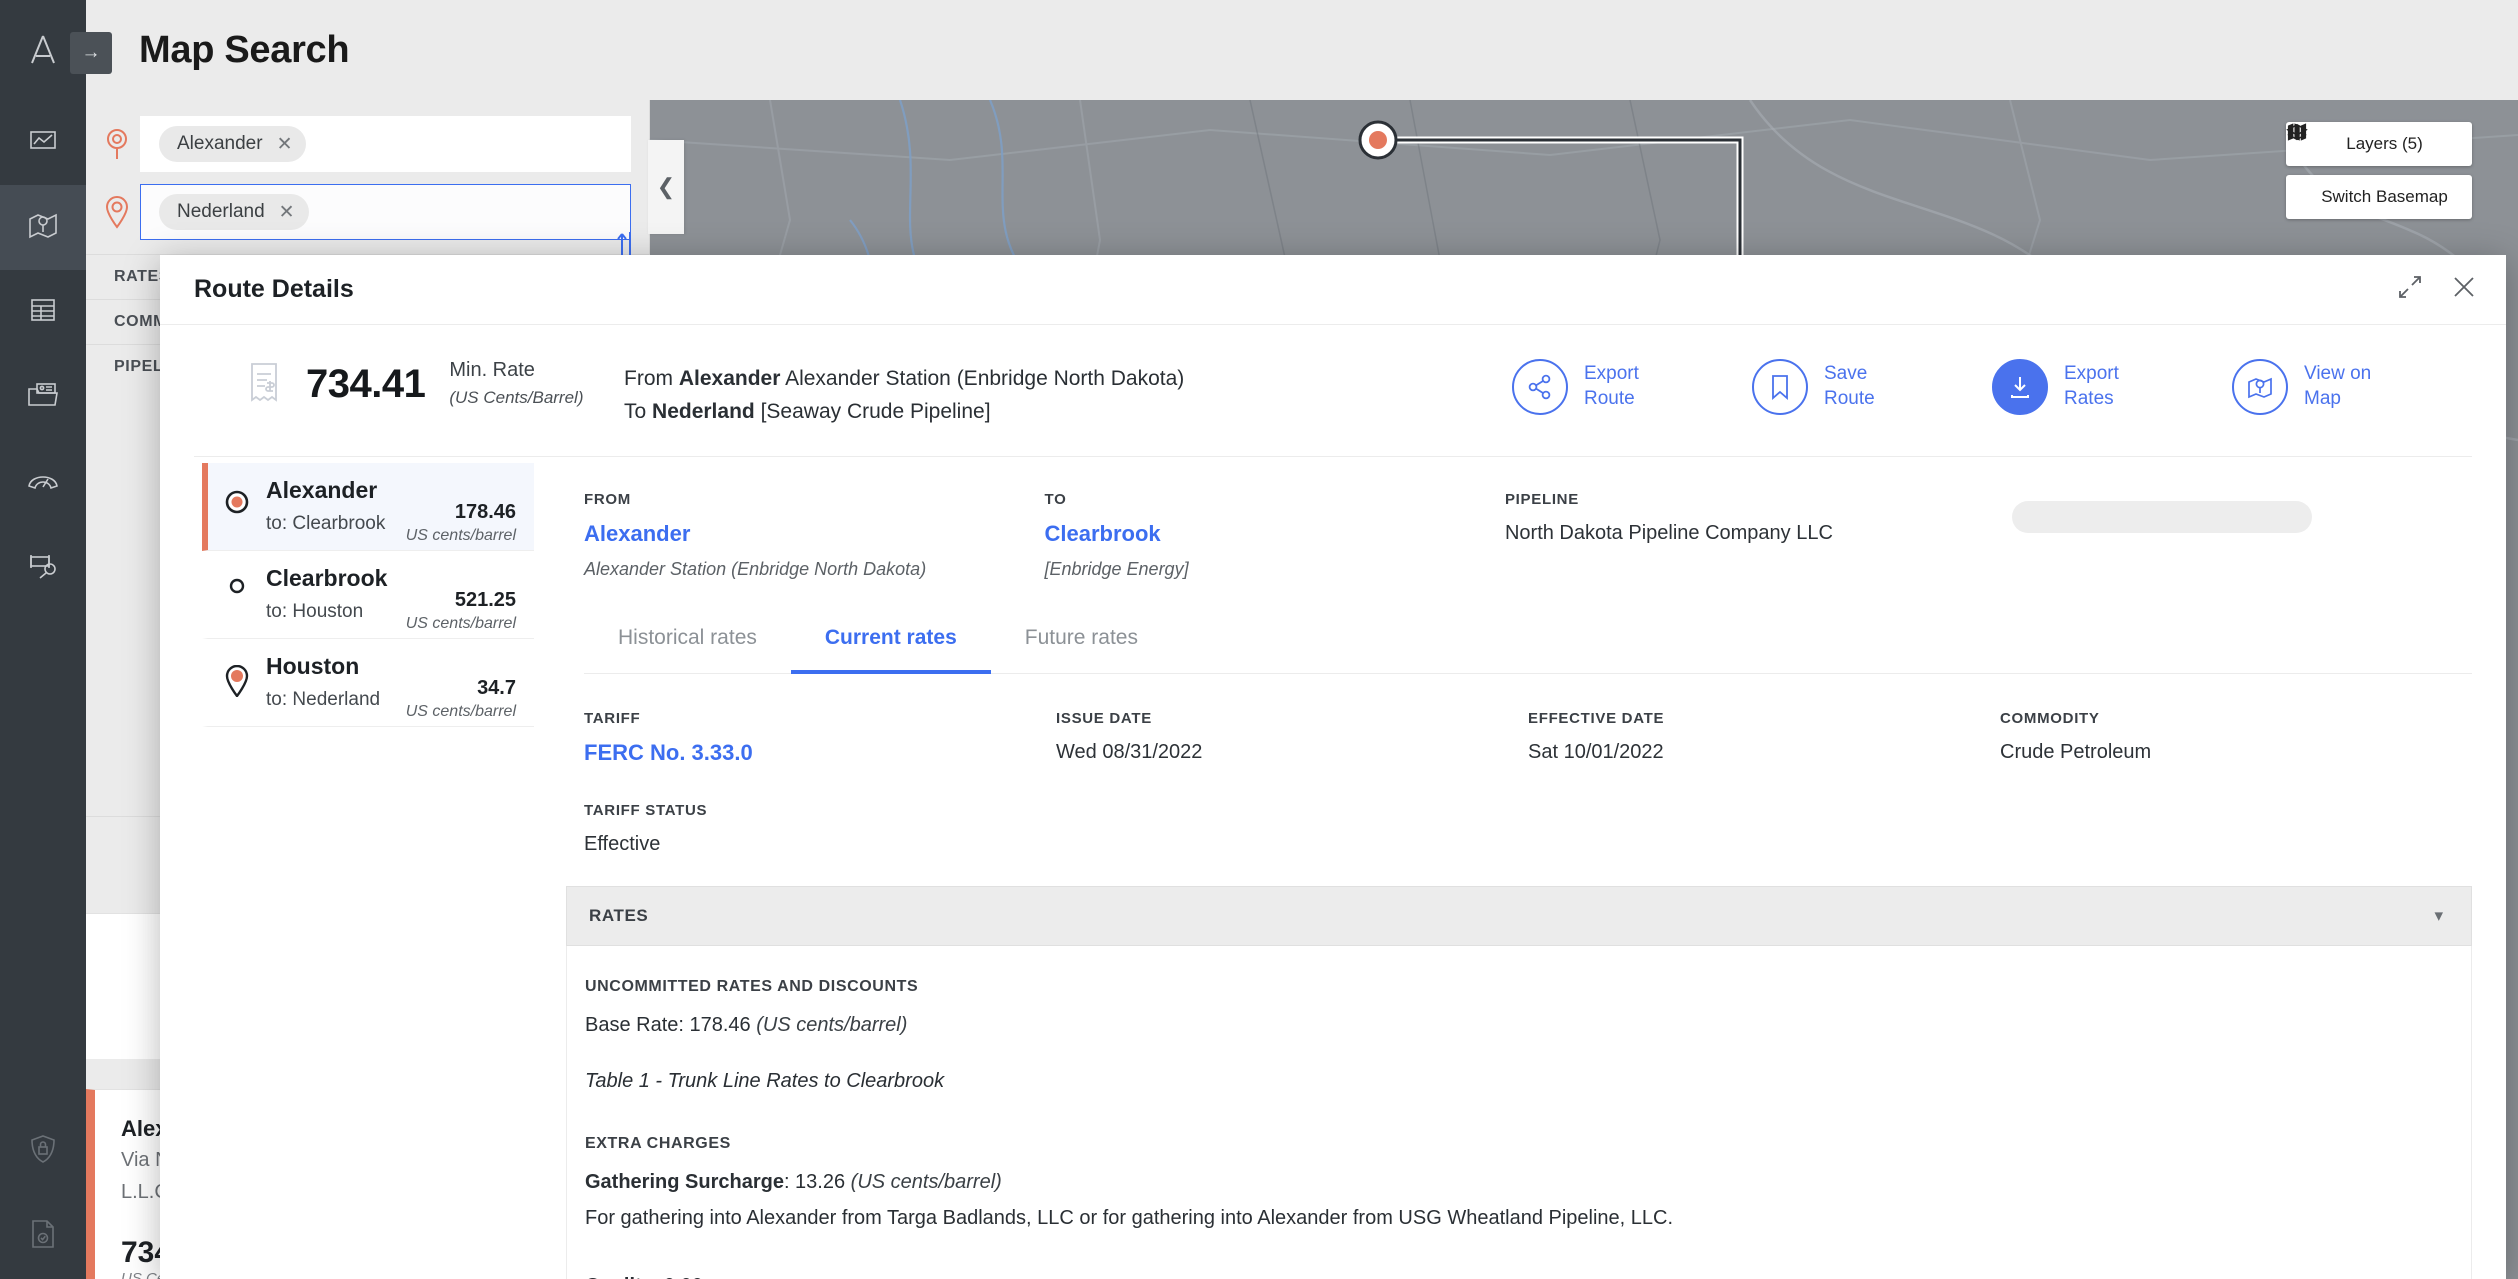  What do you see at coordinates (1596, 752) in the screenshot?
I see `effective-date-value: Sat 10/01/2022` at bounding box center [1596, 752].